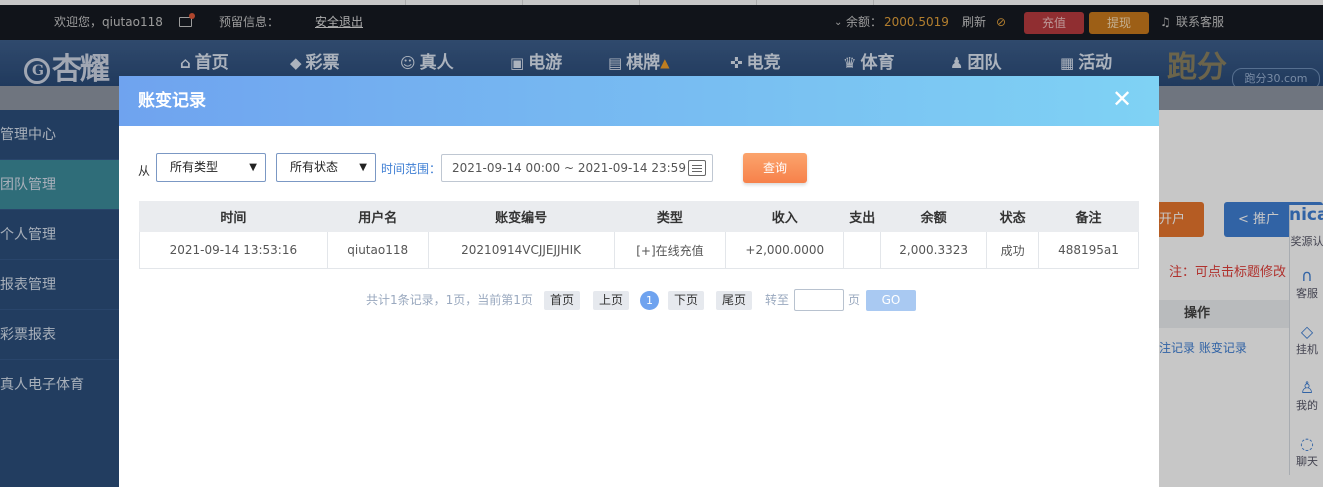 The width and height of the screenshot is (1323, 487). I want to click on date-range-input: 2021-09-14 00:00 ~ 2021-09-14 23:59, so click(577, 168).